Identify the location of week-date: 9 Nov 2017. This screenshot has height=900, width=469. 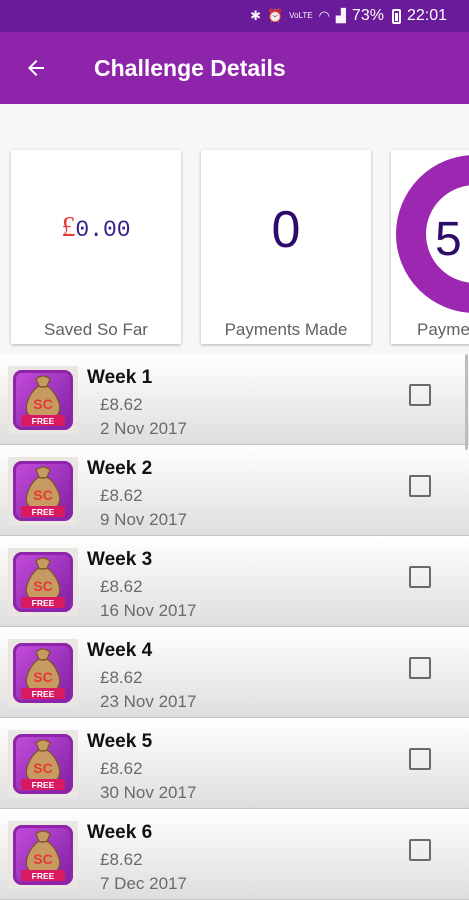
(143, 519).